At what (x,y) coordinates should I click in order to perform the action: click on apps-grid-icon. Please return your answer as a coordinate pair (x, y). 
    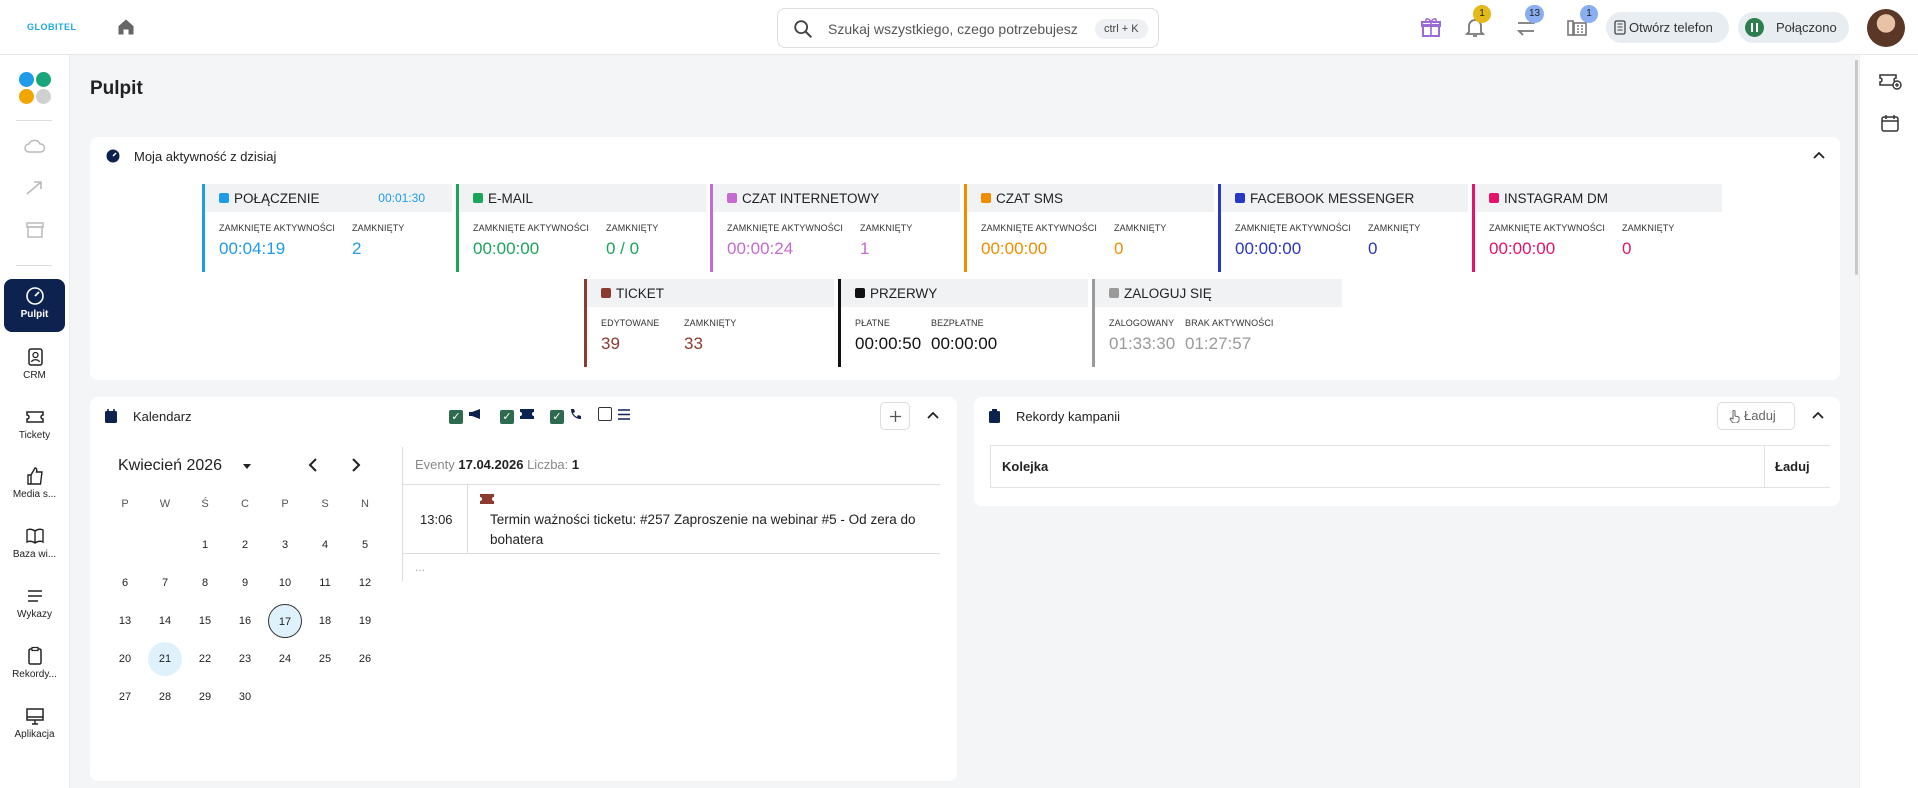
    Looking at the image, I should click on (36, 89).